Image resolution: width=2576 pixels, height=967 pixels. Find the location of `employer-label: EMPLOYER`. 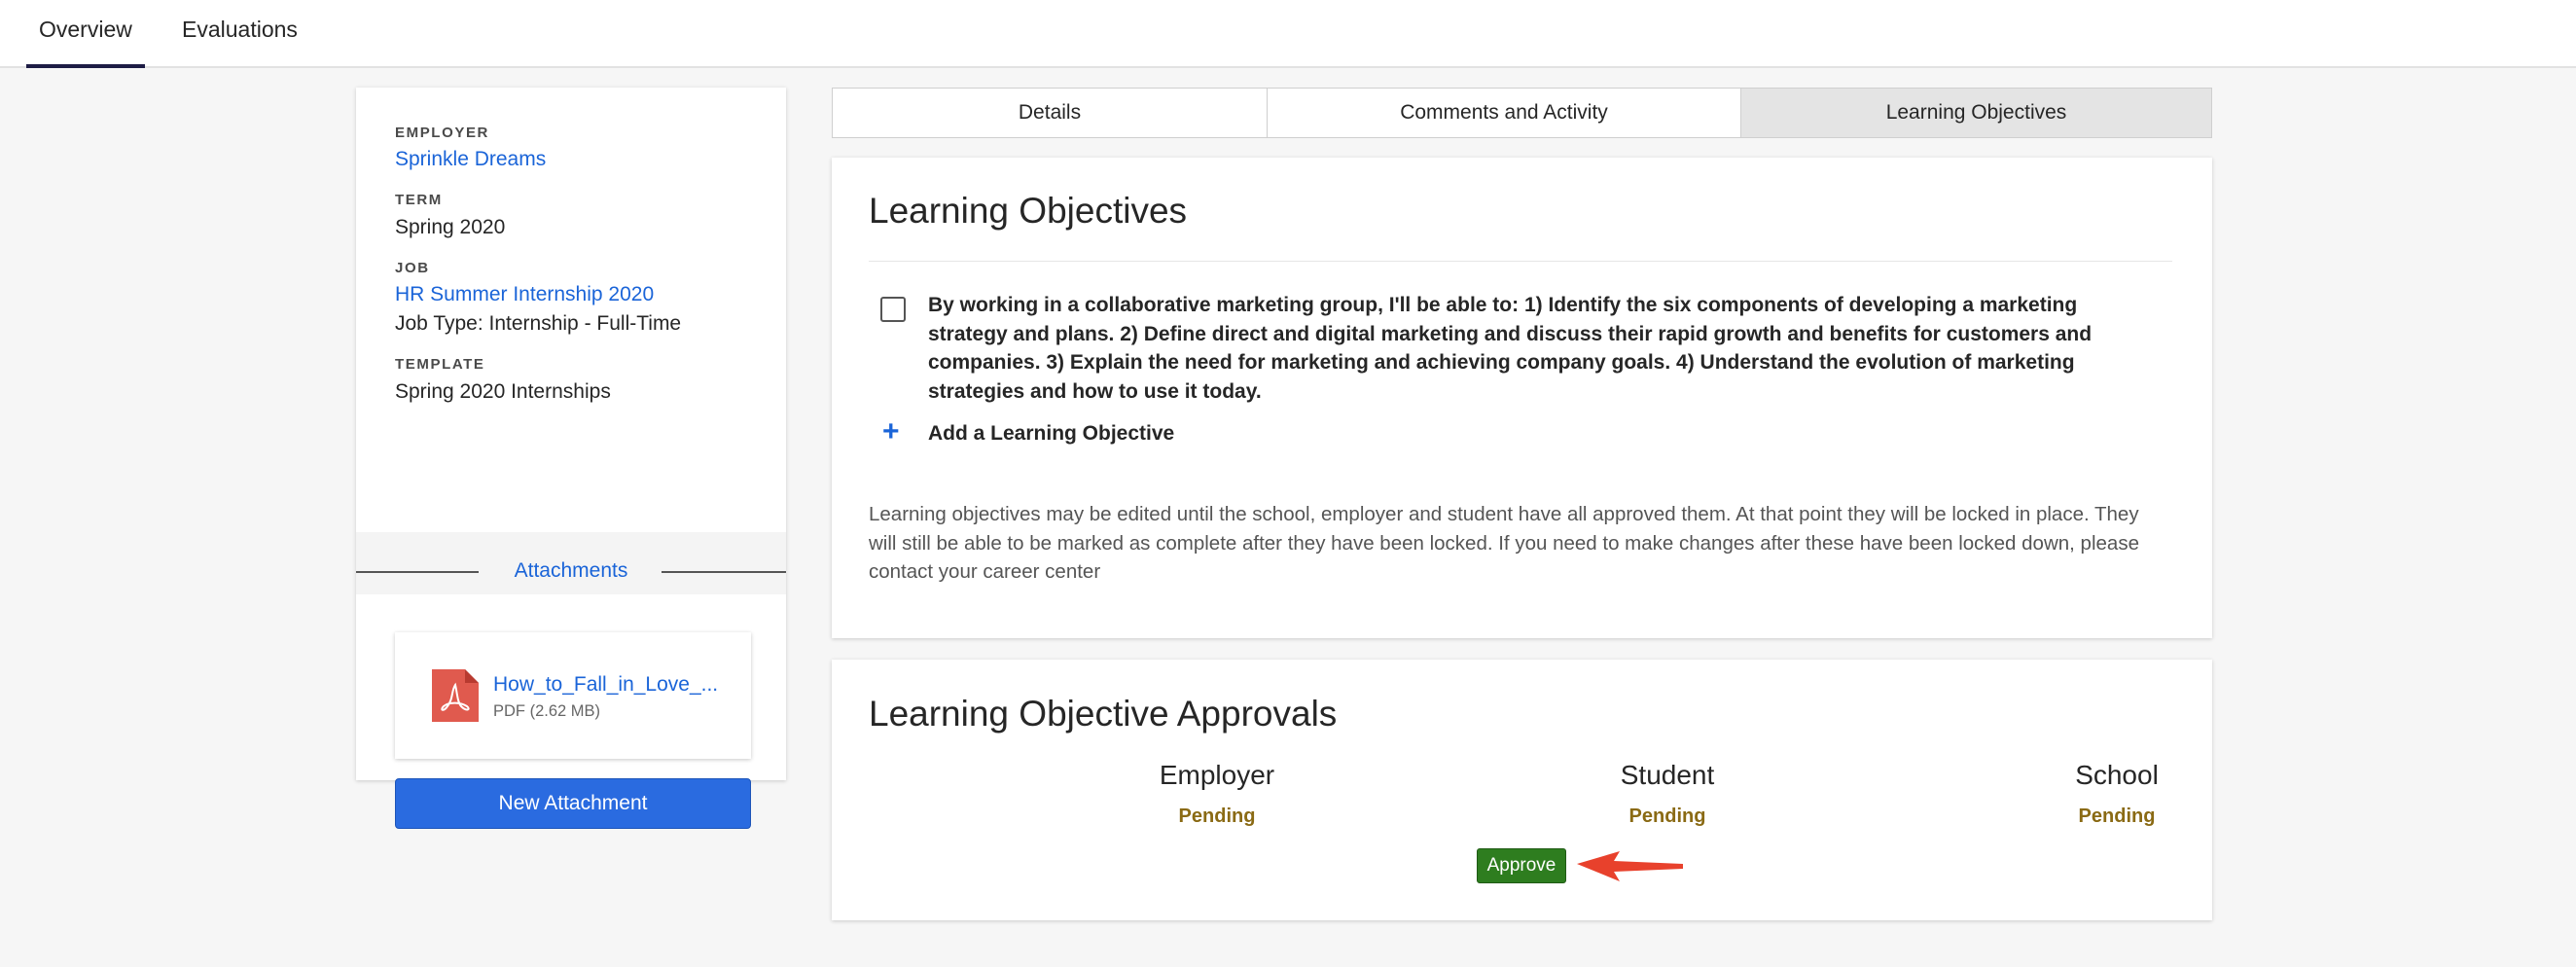

employer-label: EMPLOYER is located at coordinates (442, 133).